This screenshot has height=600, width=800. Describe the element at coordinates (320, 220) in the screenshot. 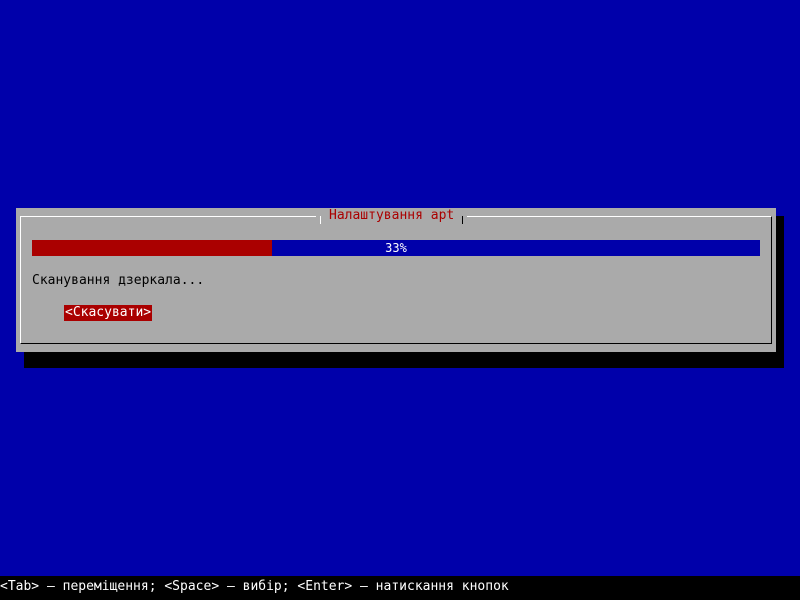

I see `title-tick-left` at that location.